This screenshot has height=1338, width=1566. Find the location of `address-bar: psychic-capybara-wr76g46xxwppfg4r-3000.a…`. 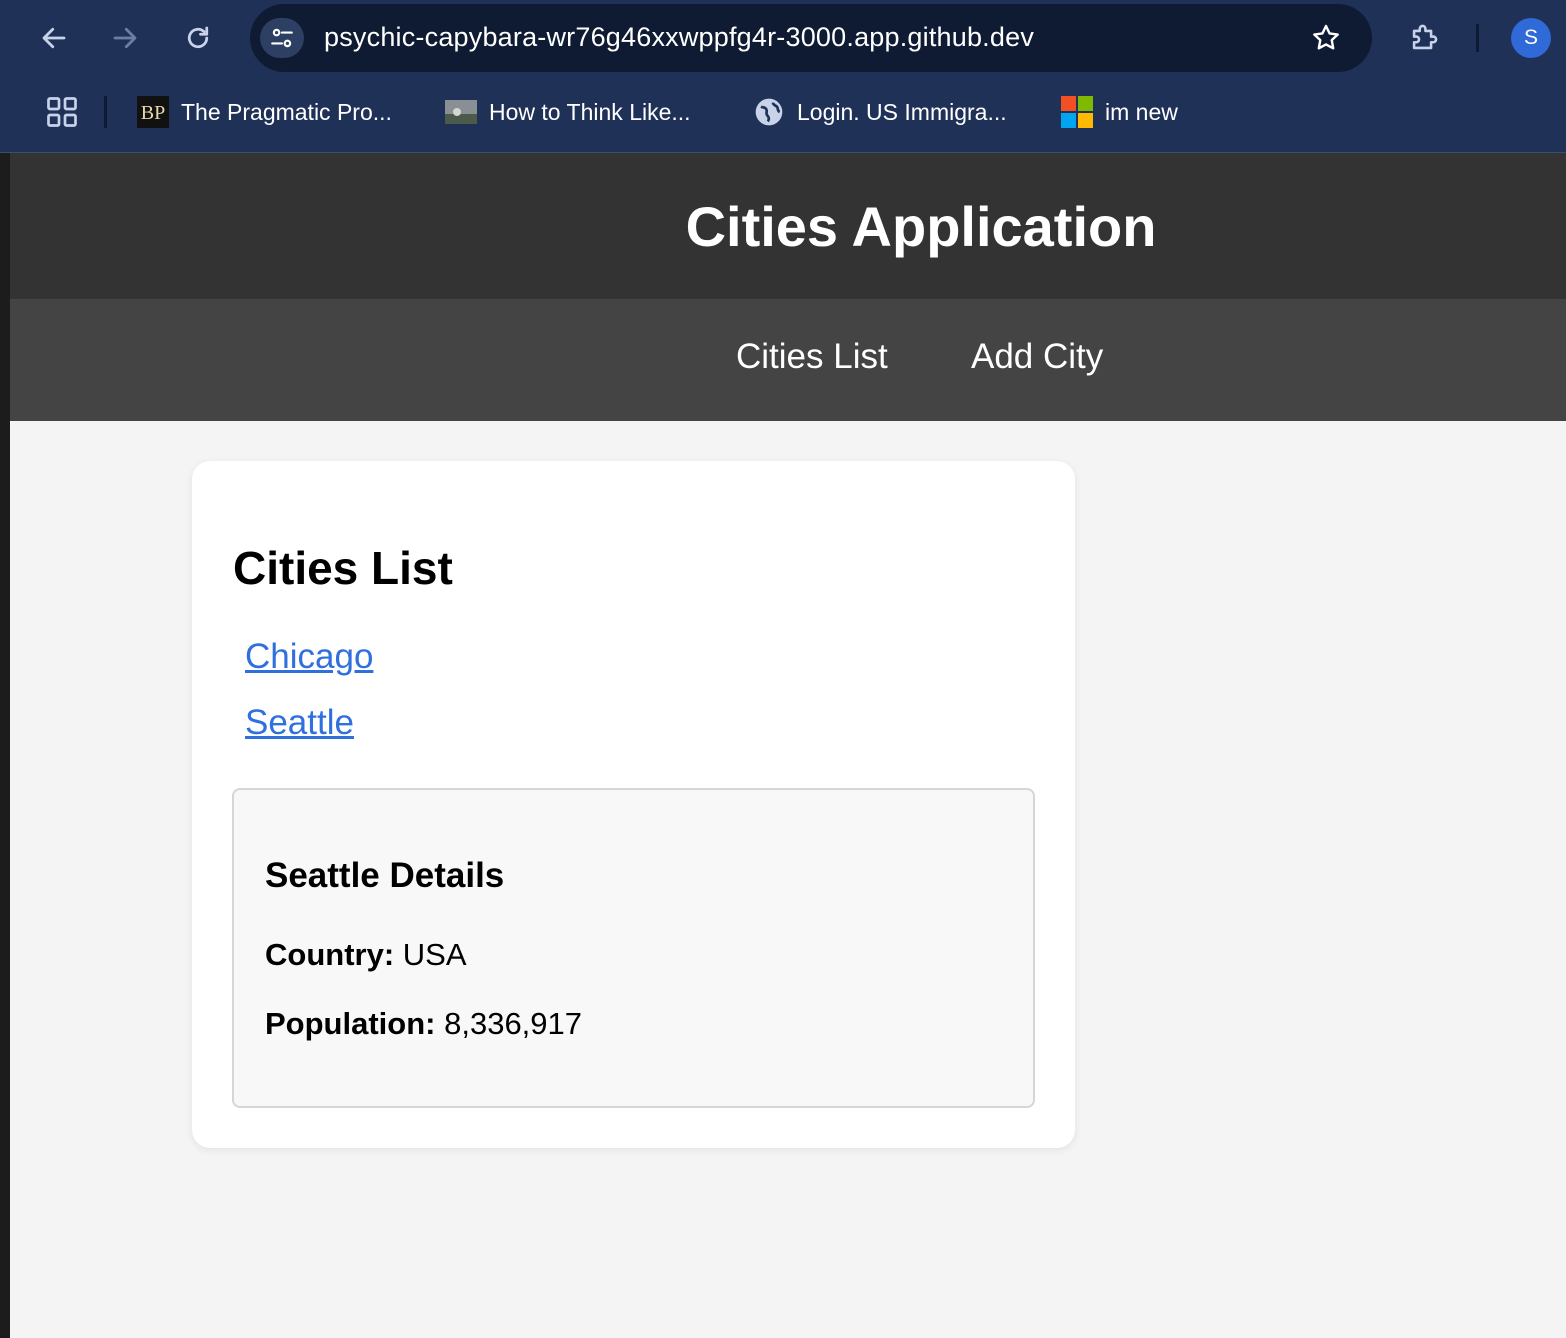

address-bar: psychic-capybara-wr76g46xxwppfg4r-3000.a… is located at coordinates (811, 38).